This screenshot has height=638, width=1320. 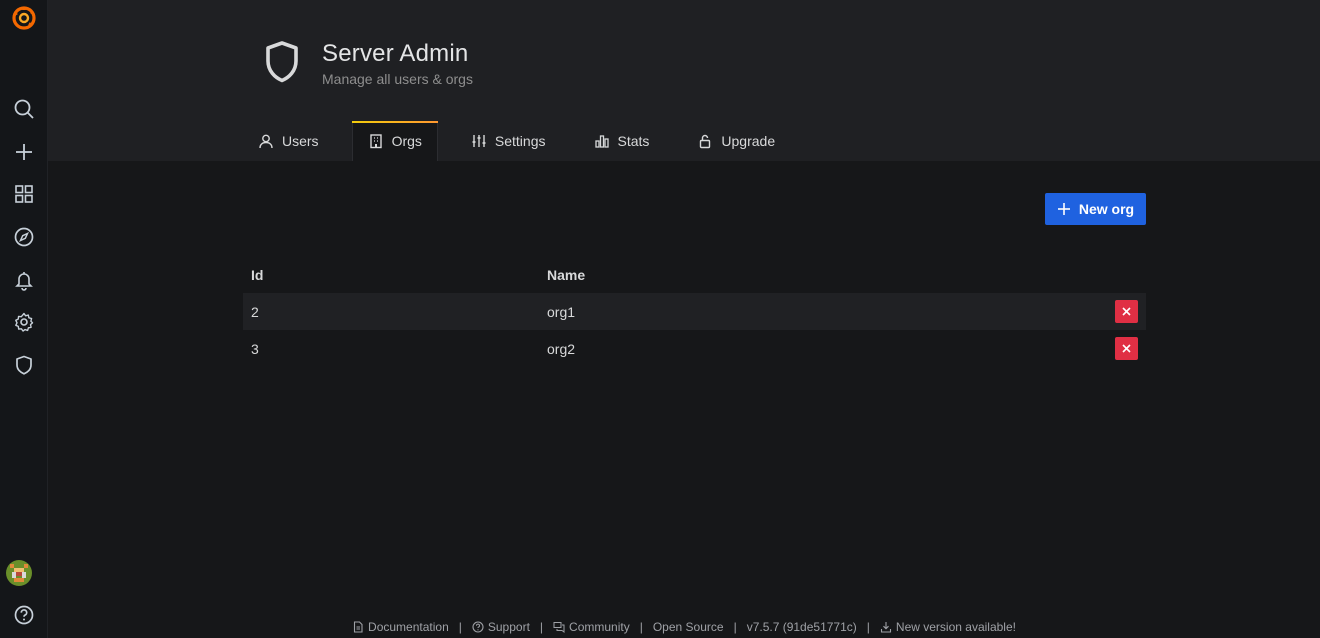 I want to click on org-id: 2, so click(x=255, y=312).